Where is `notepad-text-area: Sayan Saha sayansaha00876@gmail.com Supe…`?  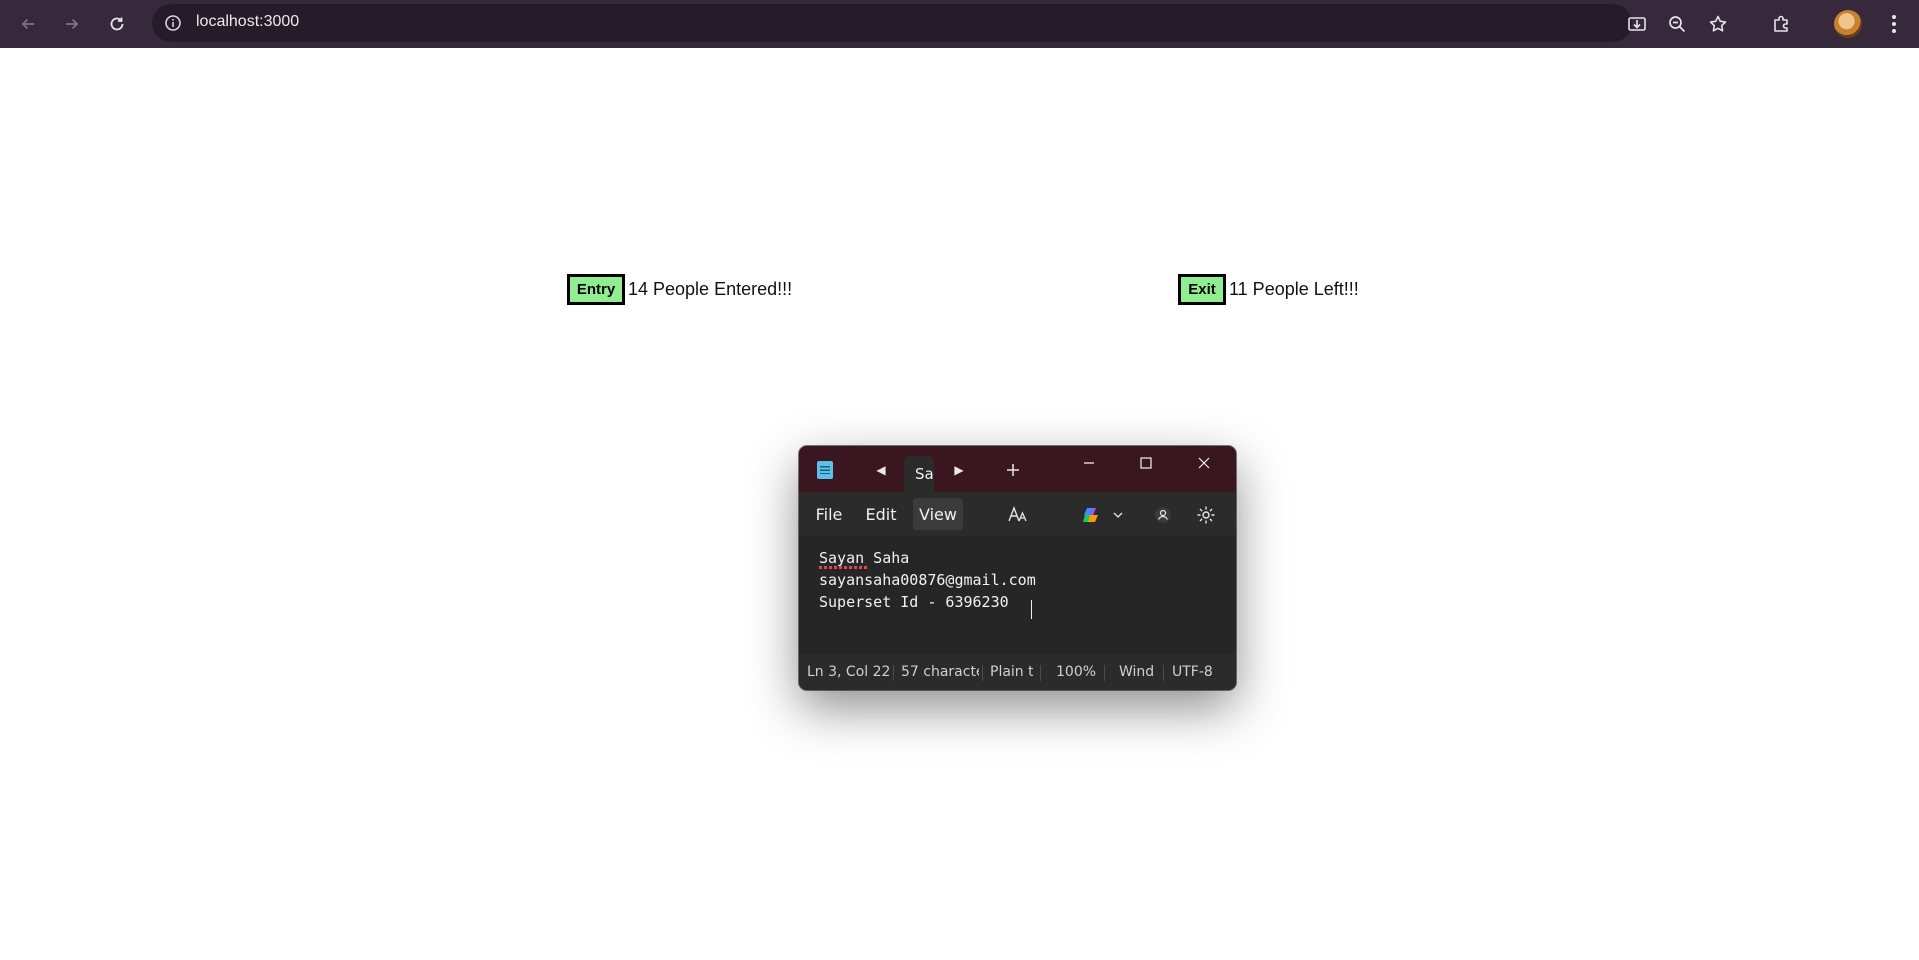 notepad-text-area: Sayan Saha sayansaha00876@gmail.com Supe… is located at coordinates (1017, 595).